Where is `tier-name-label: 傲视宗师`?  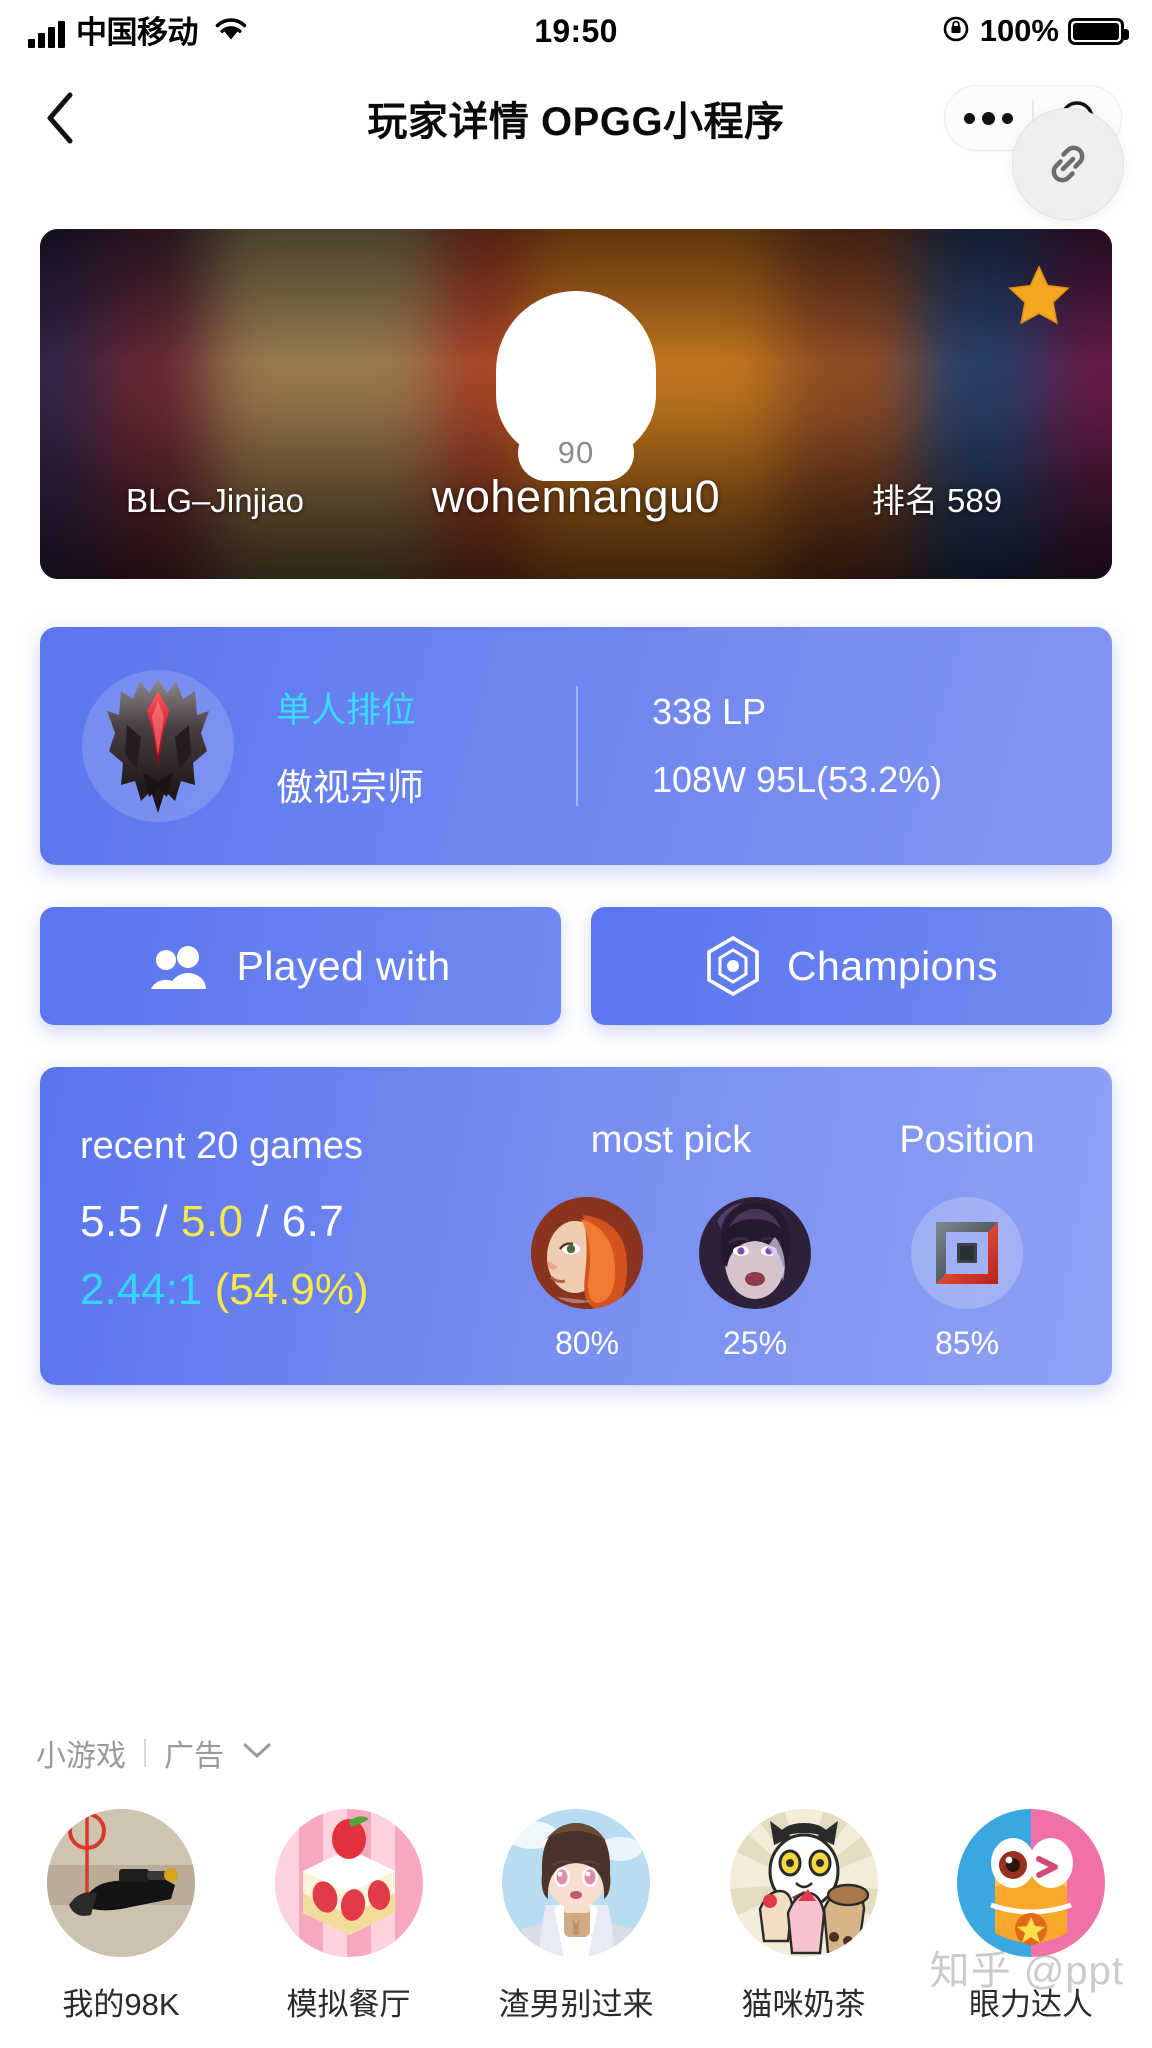
tier-name-label: 傲视宗师 is located at coordinates (350, 787).